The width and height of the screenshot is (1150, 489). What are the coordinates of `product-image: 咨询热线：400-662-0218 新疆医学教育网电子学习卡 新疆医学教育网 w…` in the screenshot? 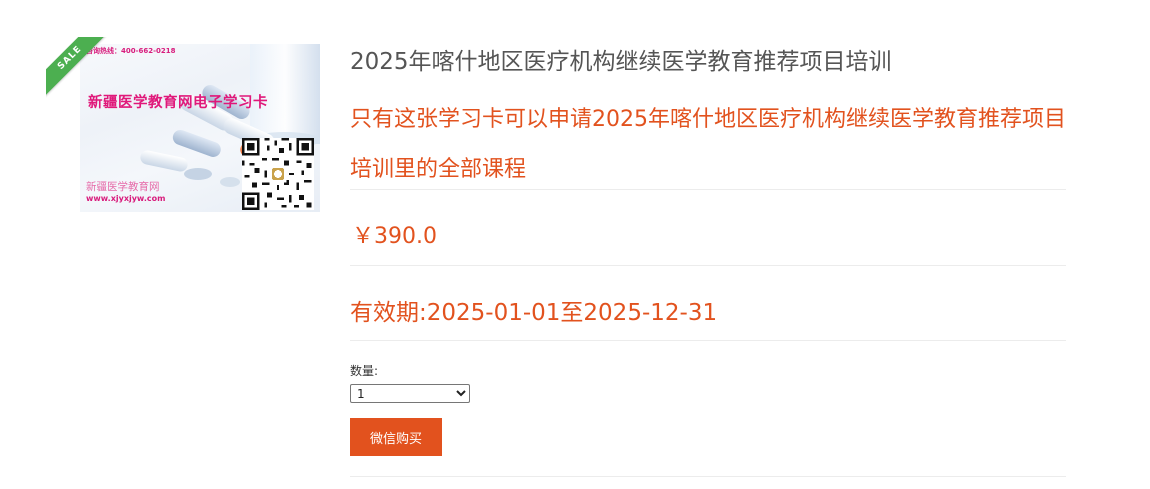 It's located at (200, 128).